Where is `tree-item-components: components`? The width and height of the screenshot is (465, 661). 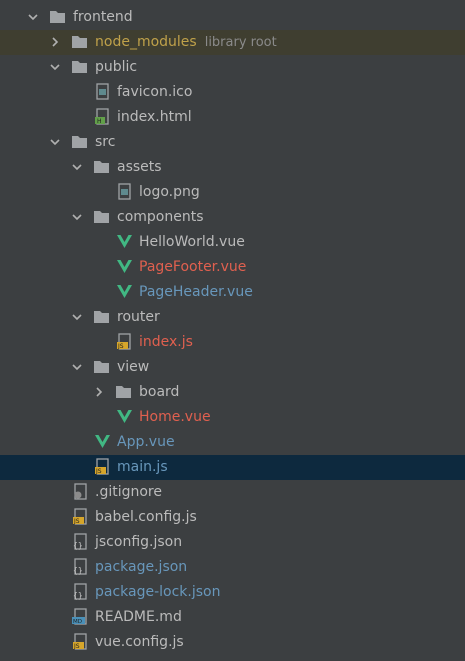 tree-item-components: components is located at coordinates (232, 217).